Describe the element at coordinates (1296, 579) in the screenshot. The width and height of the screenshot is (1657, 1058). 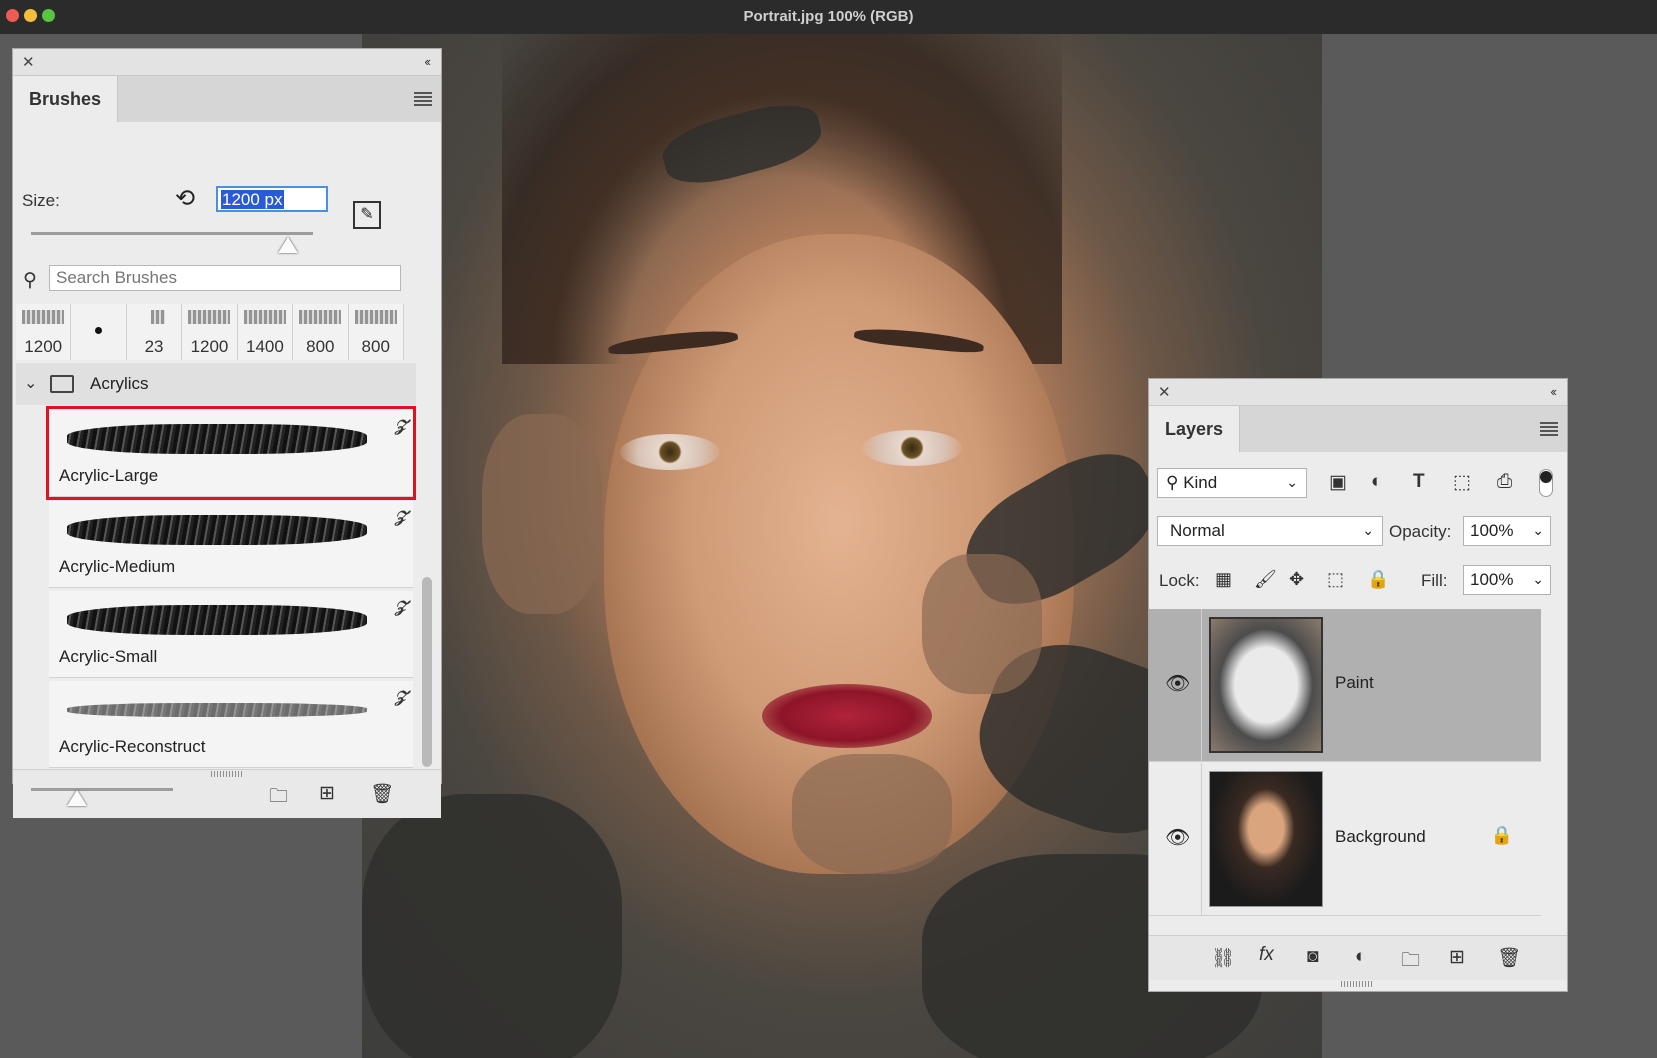
I see `lock-position-icon: ✥` at that location.